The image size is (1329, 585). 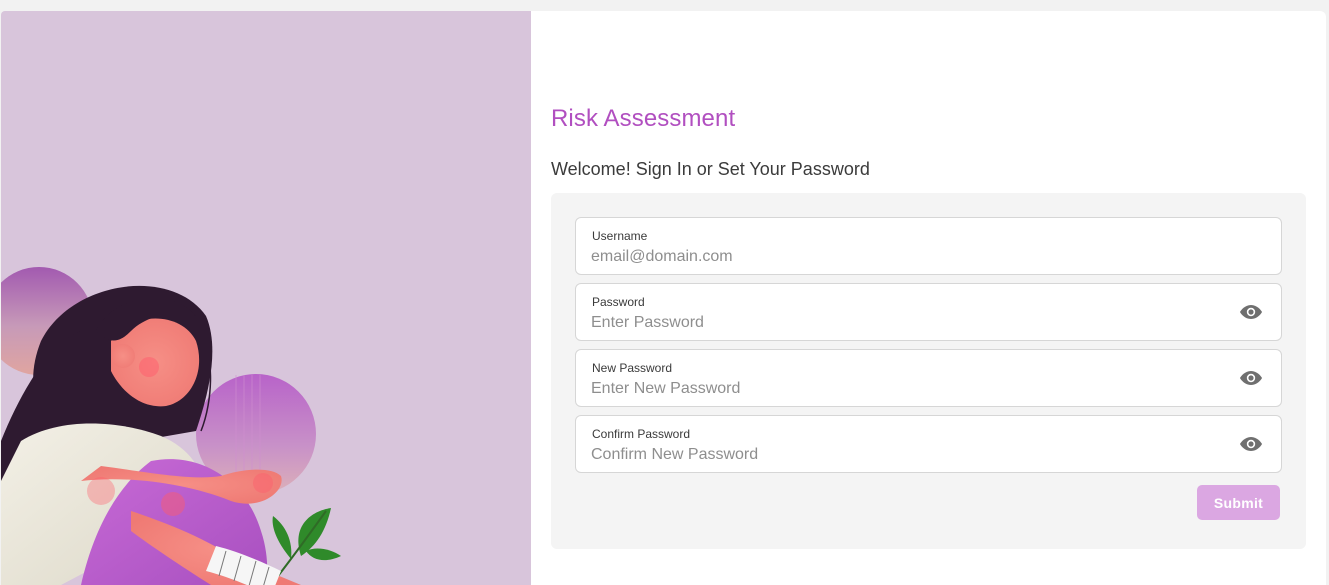 I want to click on submit-button: Submit, so click(x=1238, y=502).